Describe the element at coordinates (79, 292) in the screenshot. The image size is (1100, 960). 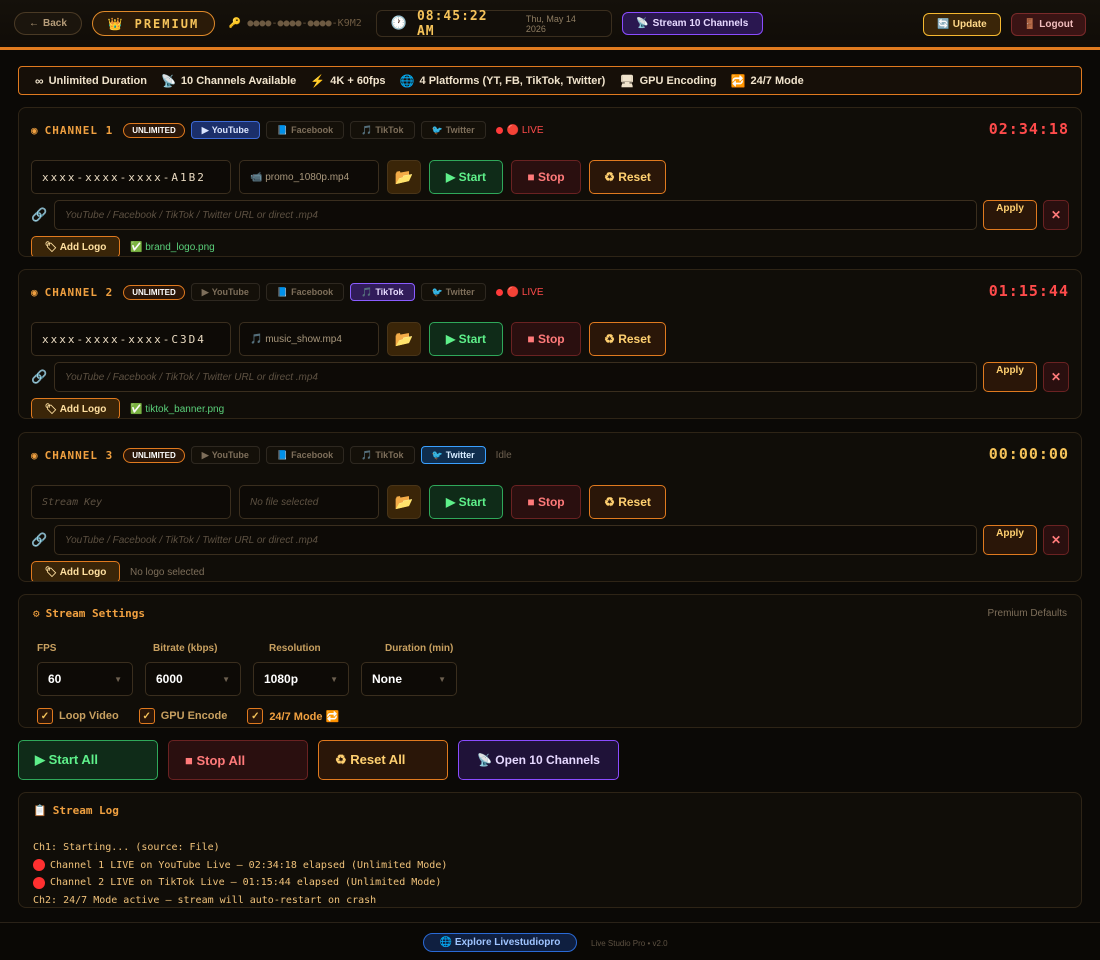
I see `channel-title-text: CHANNEL 2` at that location.